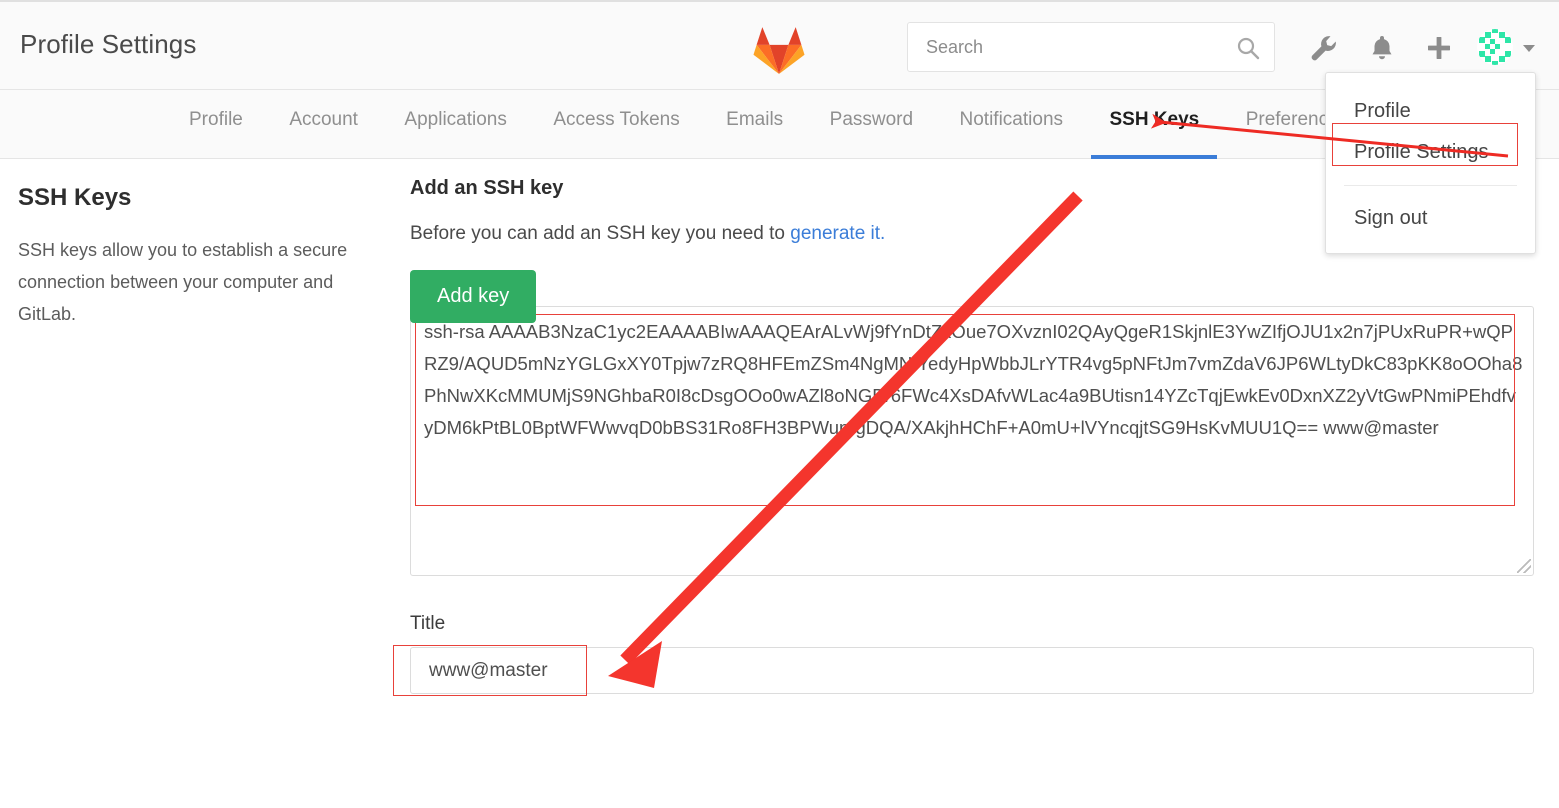 Image resolution: width=1559 pixels, height=808 pixels. Describe the element at coordinates (1430, 185) in the screenshot. I see `menu-divider` at that location.